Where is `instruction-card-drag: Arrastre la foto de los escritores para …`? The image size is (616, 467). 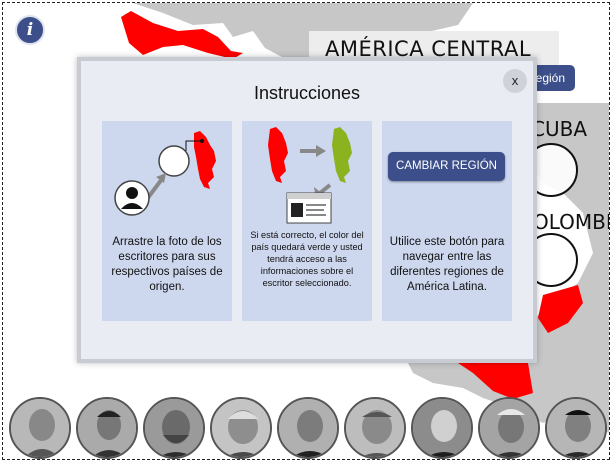 instruction-card-drag: Arrastre la foto de los escritores para … is located at coordinates (167, 221).